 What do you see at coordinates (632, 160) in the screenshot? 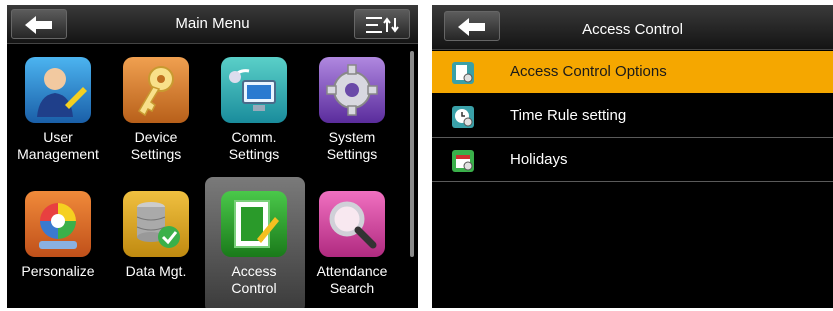
I see `list-item-holidays: Holidays` at bounding box center [632, 160].